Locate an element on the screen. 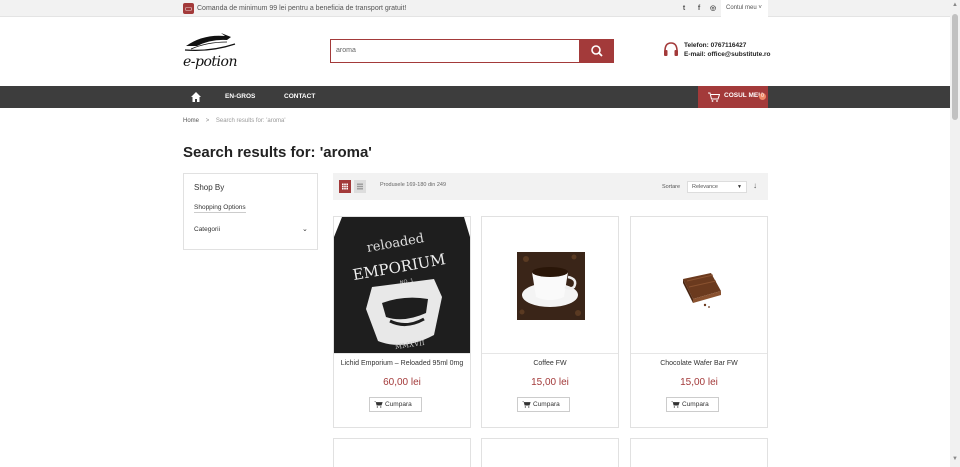  cart-label: COSUL MEU is located at coordinates (743, 95).